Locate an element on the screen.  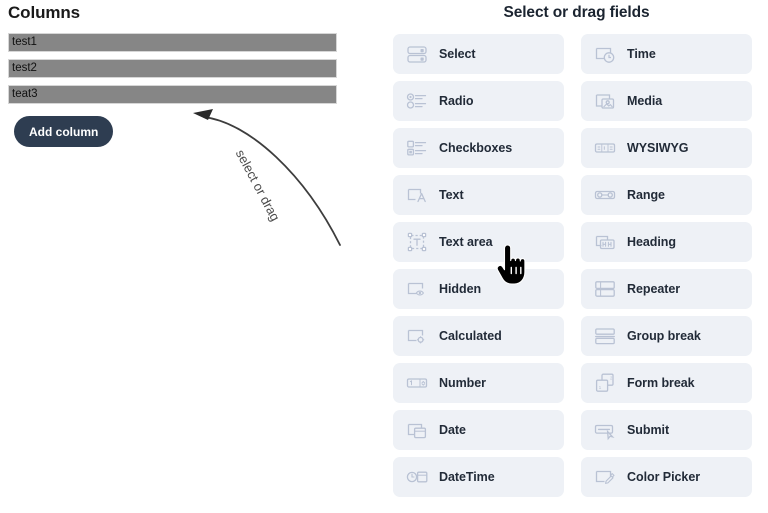
field-card-label: Number is located at coordinates (462, 382).